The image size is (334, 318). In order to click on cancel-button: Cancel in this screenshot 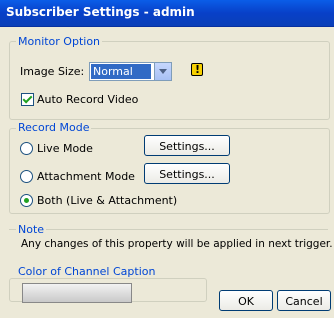, I will do `click(304, 300)`.